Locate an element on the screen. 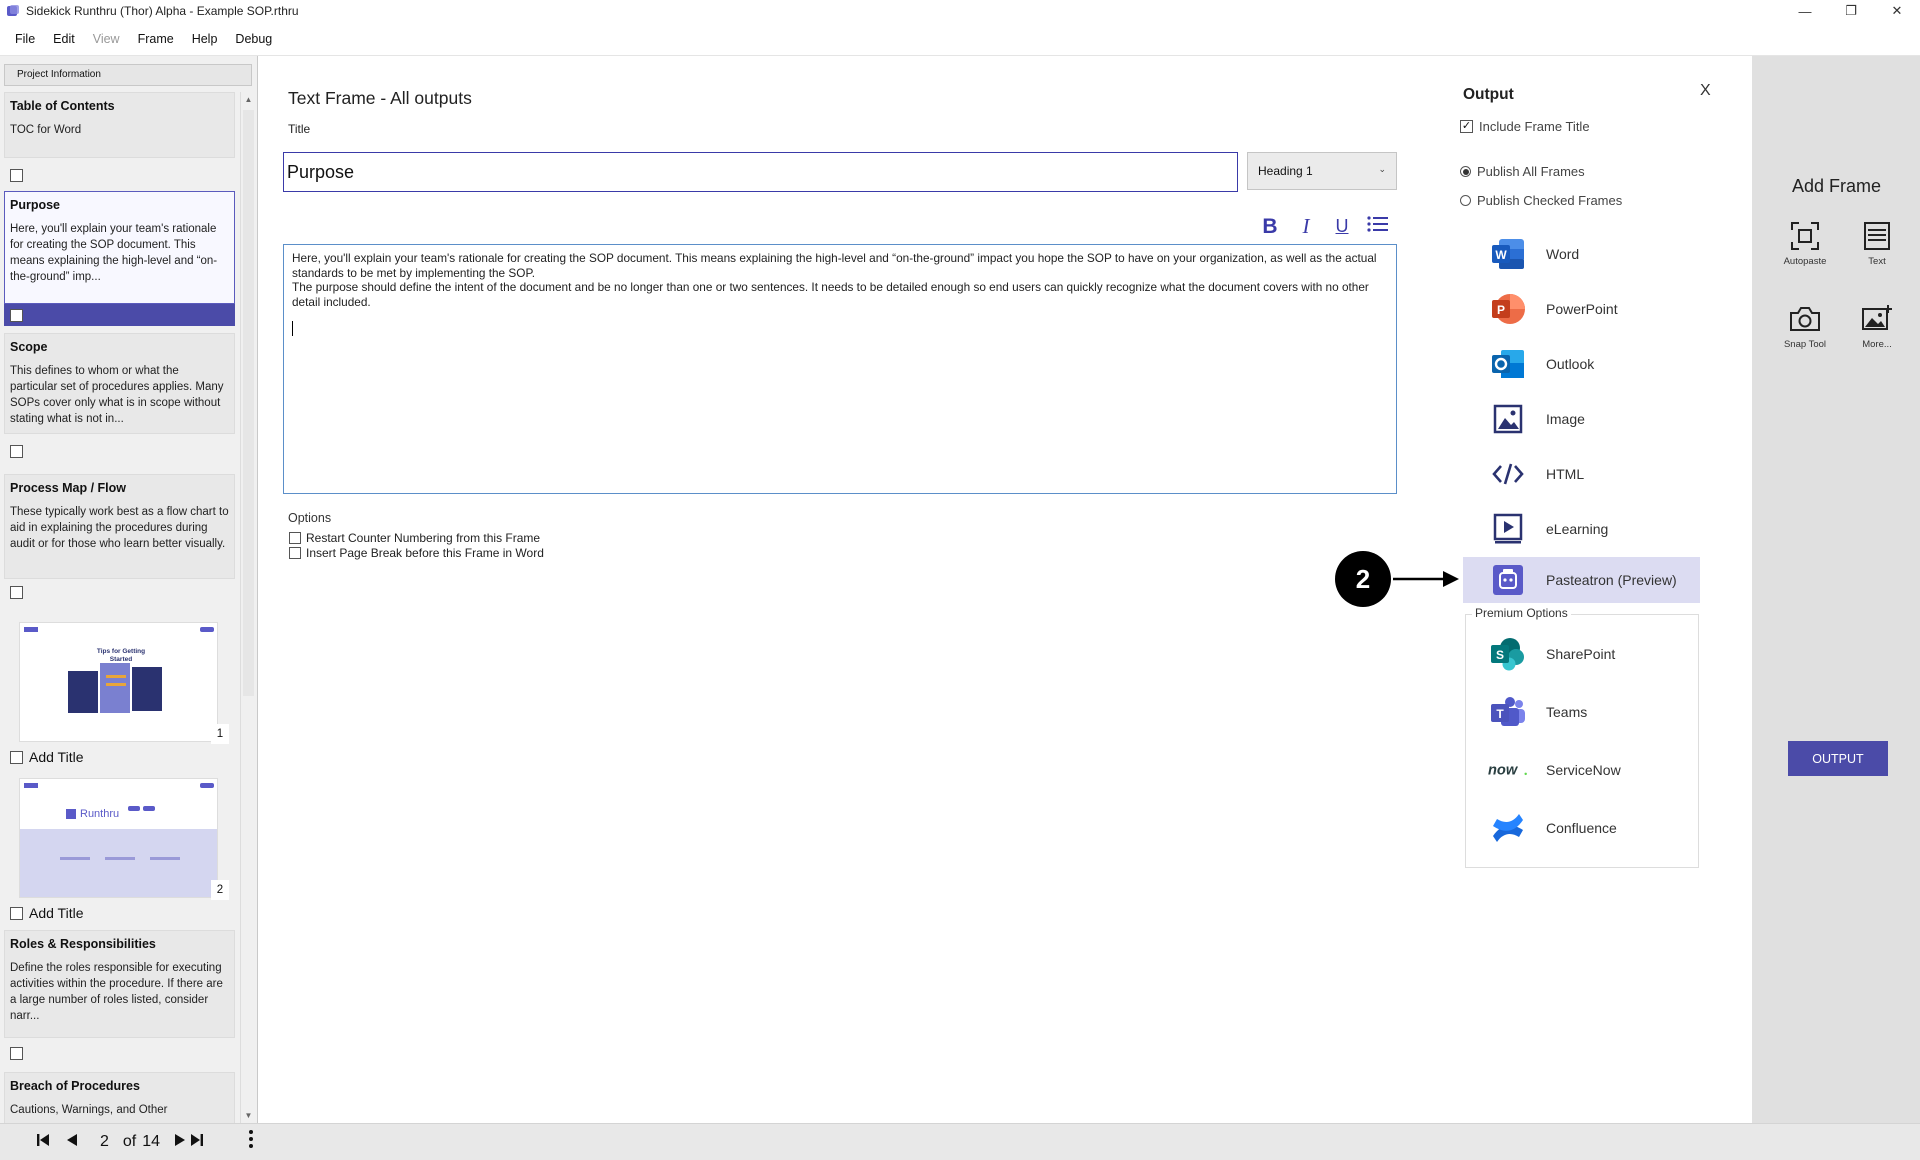  output-confluence: Confluence is located at coordinates (1581, 828).